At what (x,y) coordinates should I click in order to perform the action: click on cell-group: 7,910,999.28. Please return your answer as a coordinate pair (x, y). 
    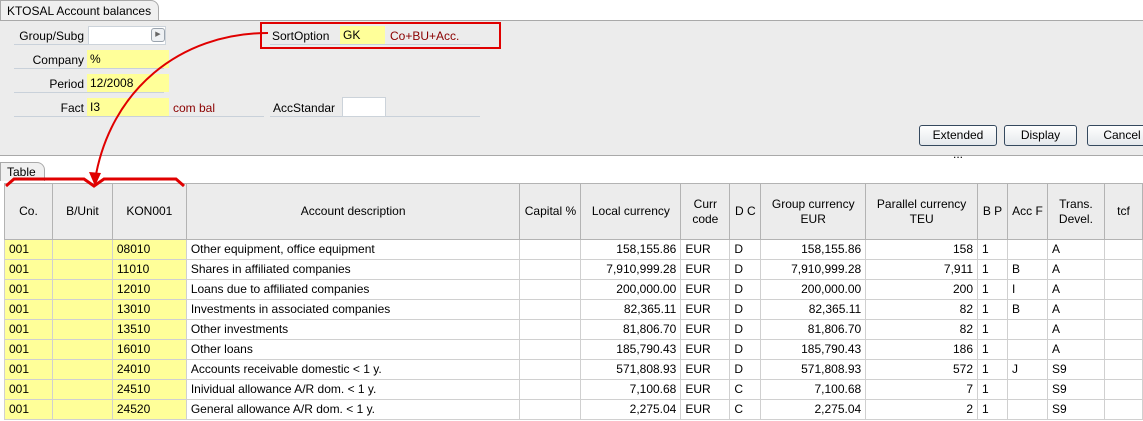
    Looking at the image, I should click on (813, 269).